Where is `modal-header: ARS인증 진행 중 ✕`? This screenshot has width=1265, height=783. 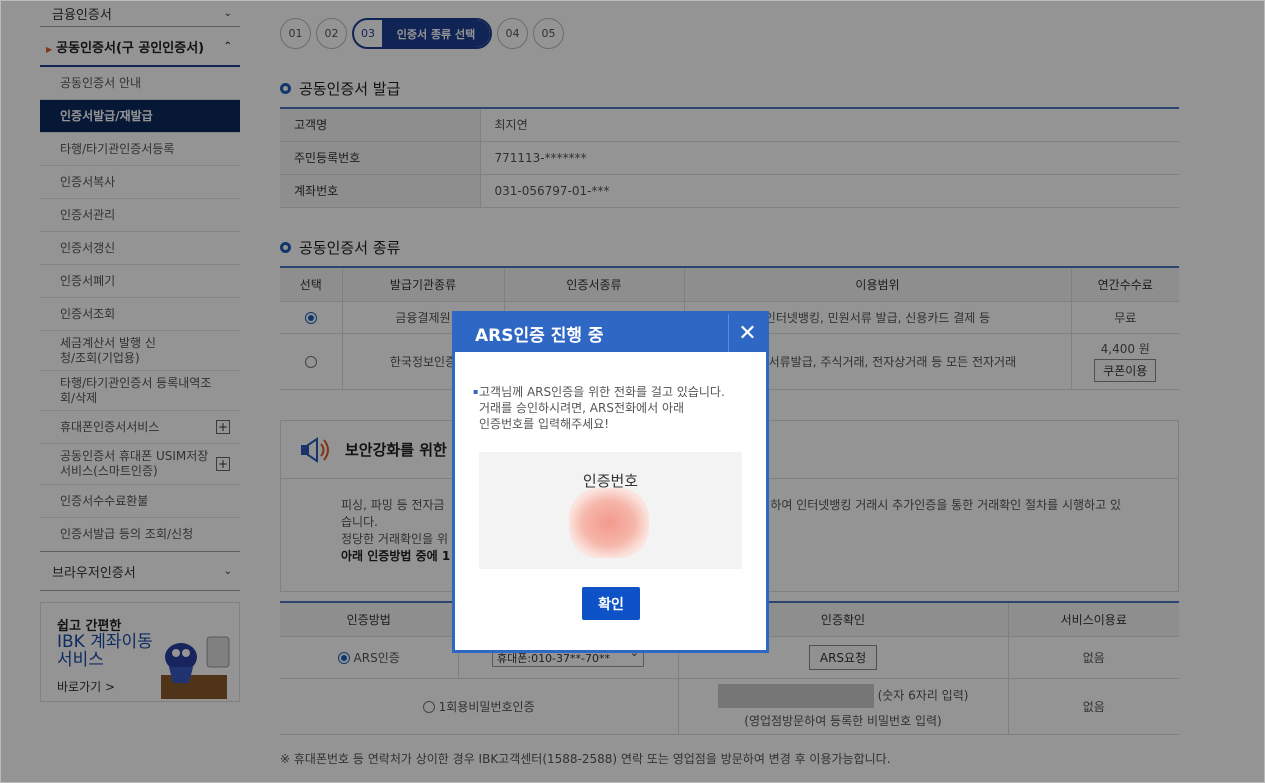
modal-header: ARS인증 진행 중 ✕ is located at coordinates (610, 333).